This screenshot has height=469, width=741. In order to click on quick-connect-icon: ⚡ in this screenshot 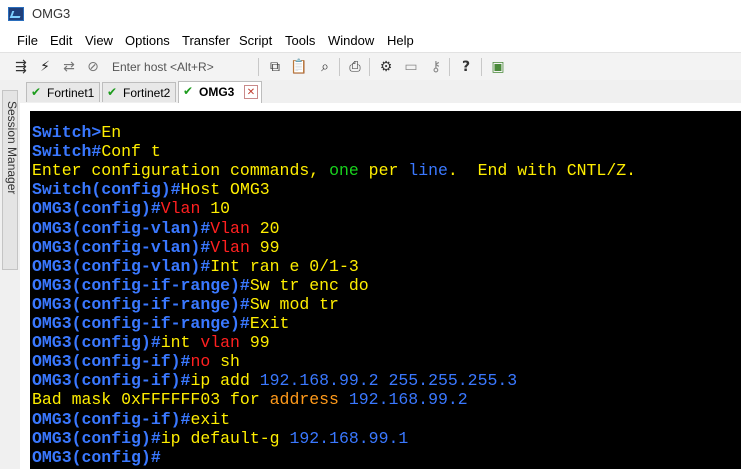, I will do `click(45, 67)`.